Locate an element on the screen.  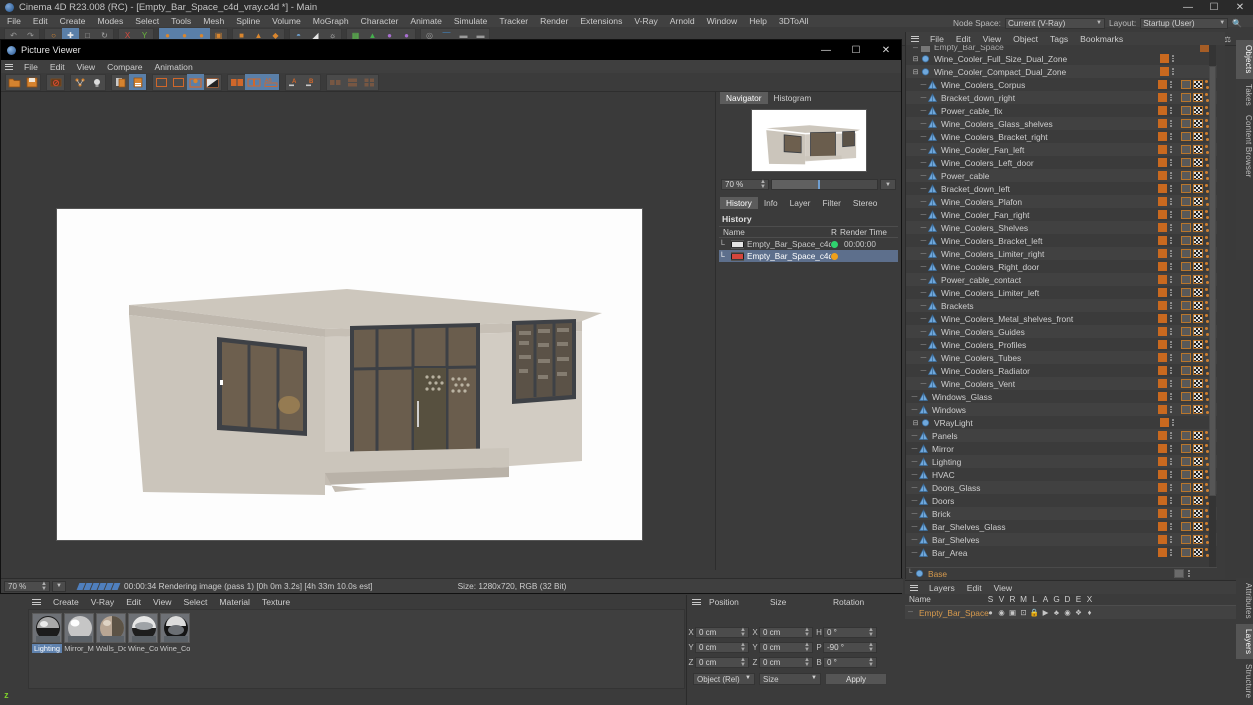
save-image-icon is located at coordinates (31, 82).